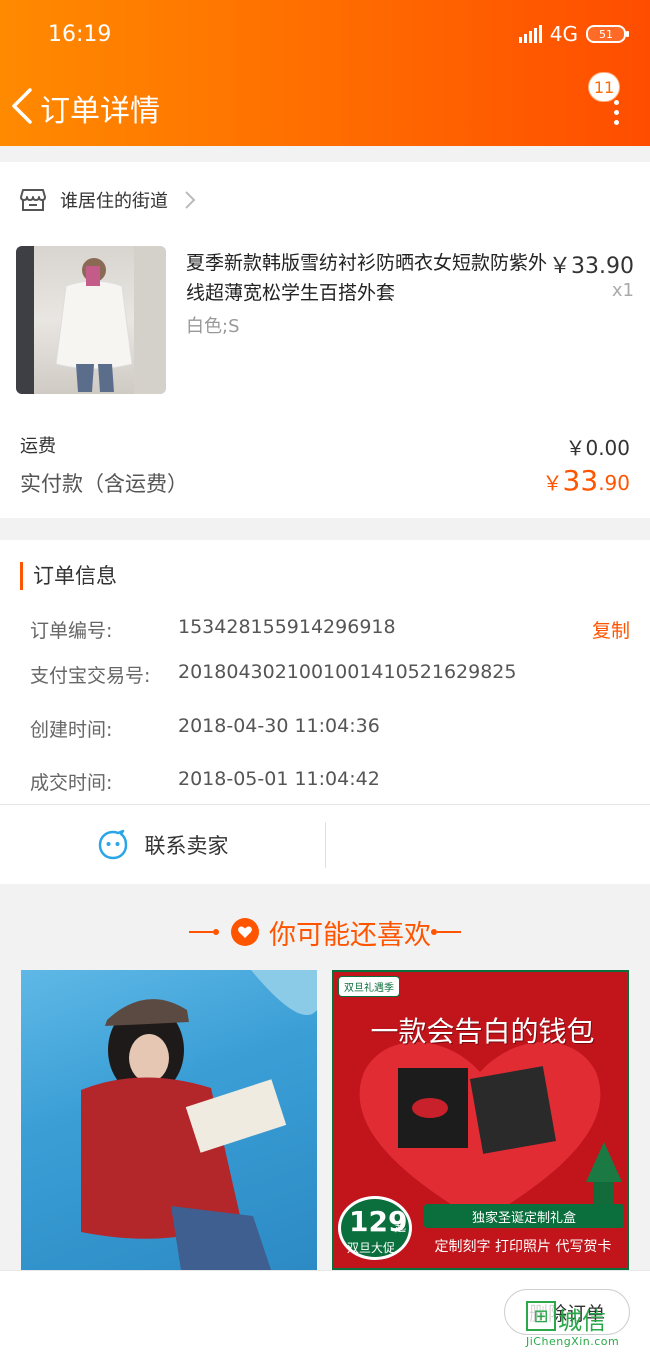  I want to click on shop-icon, so click(33, 200).